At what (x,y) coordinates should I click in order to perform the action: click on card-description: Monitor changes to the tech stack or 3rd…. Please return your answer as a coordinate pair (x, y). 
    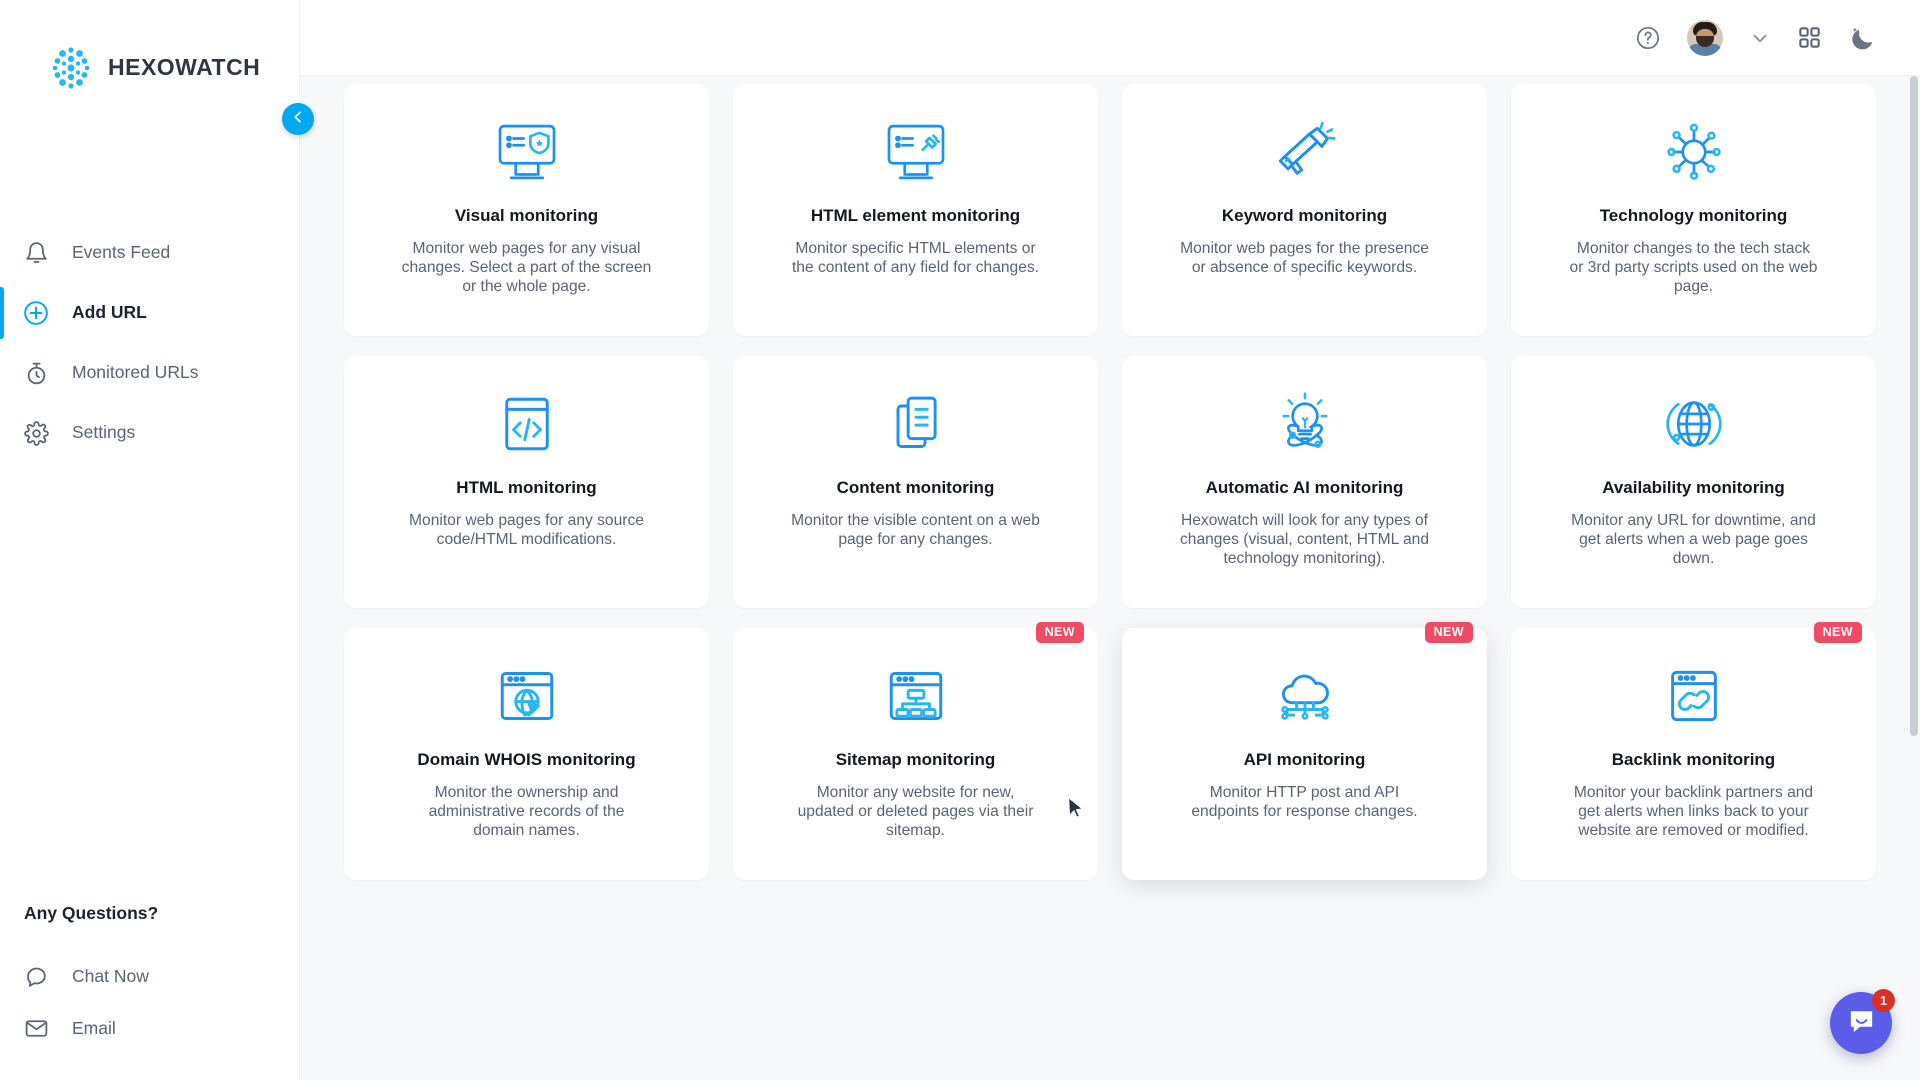
    Looking at the image, I should click on (1693, 268).